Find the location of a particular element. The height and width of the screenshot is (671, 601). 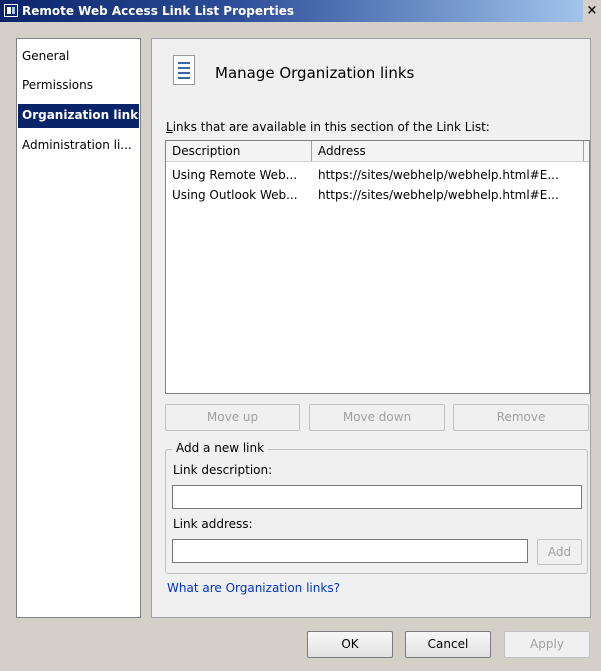

nav-item-organization-links: Organization links is located at coordinates (78, 116).